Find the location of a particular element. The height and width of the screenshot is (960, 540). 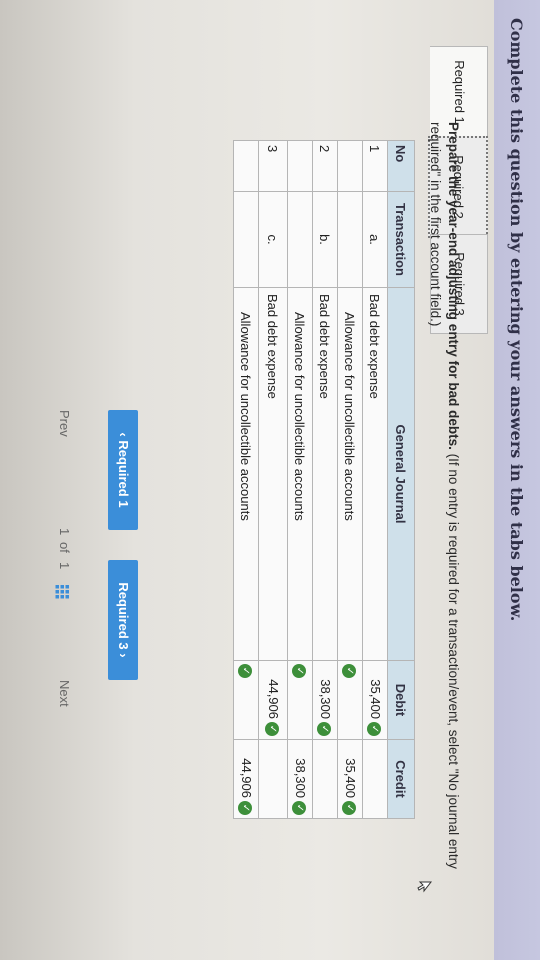

table-row: 1 a. Bad debt expense 35,400 ✓ is located at coordinates (375, 479).